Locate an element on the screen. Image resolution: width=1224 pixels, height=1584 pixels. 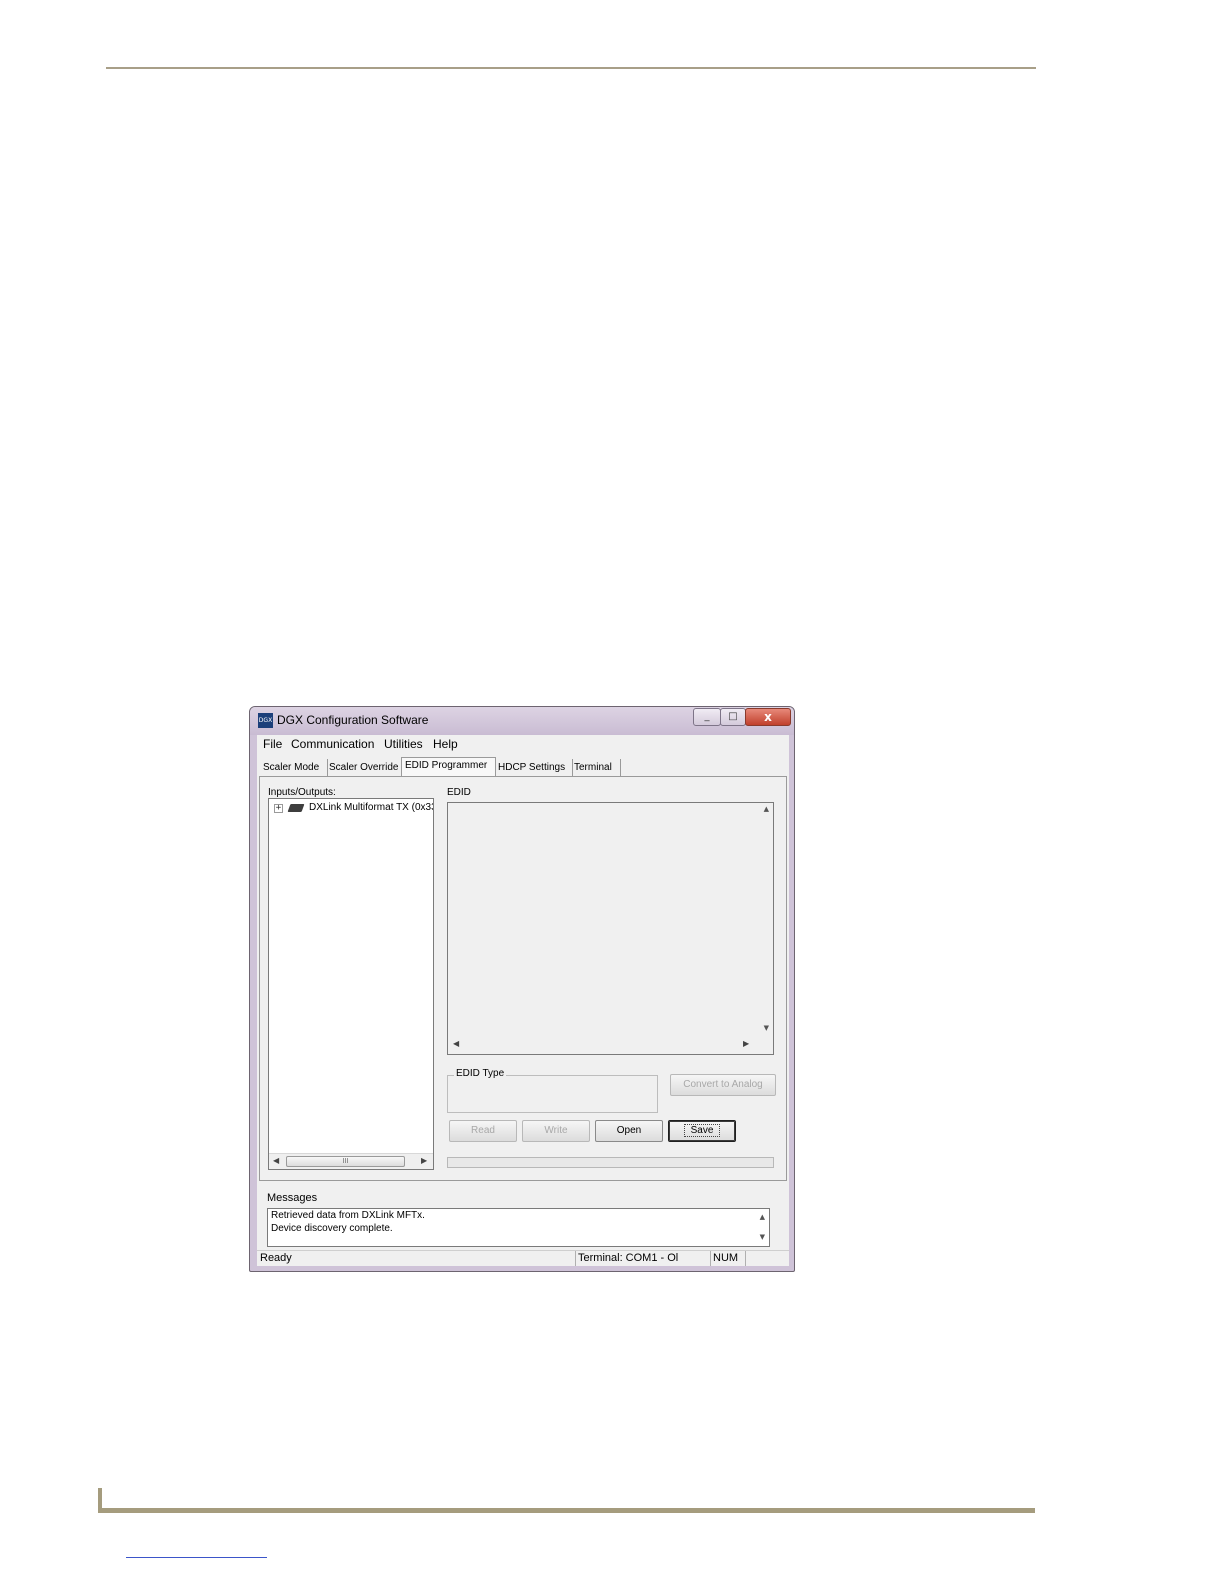
messages-label: Messages is located at coordinates (292, 1198).